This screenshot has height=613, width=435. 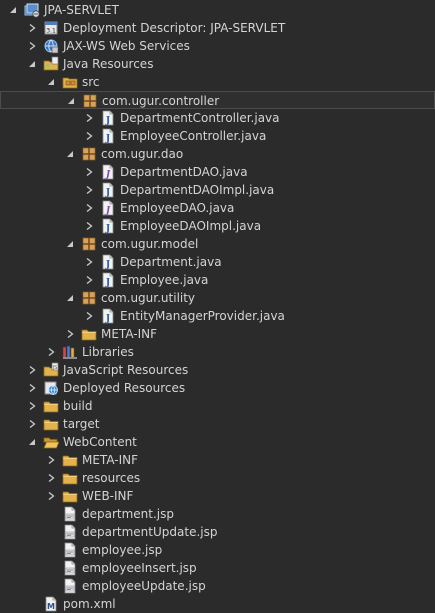 What do you see at coordinates (108, 64) in the screenshot?
I see `tree-node-label: Java Resources` at bounding box center [108, 64].